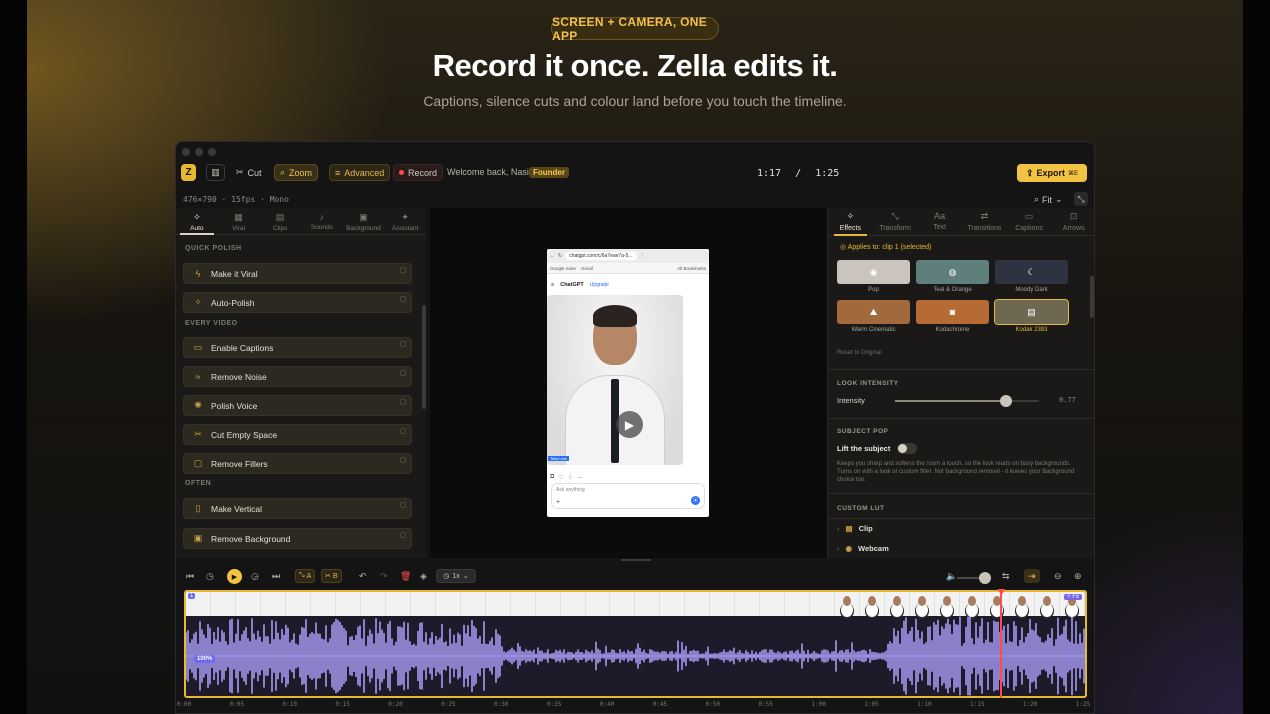 This screenshot has width=1270, height=714. I want to click on playhead, so click(1001, 644).